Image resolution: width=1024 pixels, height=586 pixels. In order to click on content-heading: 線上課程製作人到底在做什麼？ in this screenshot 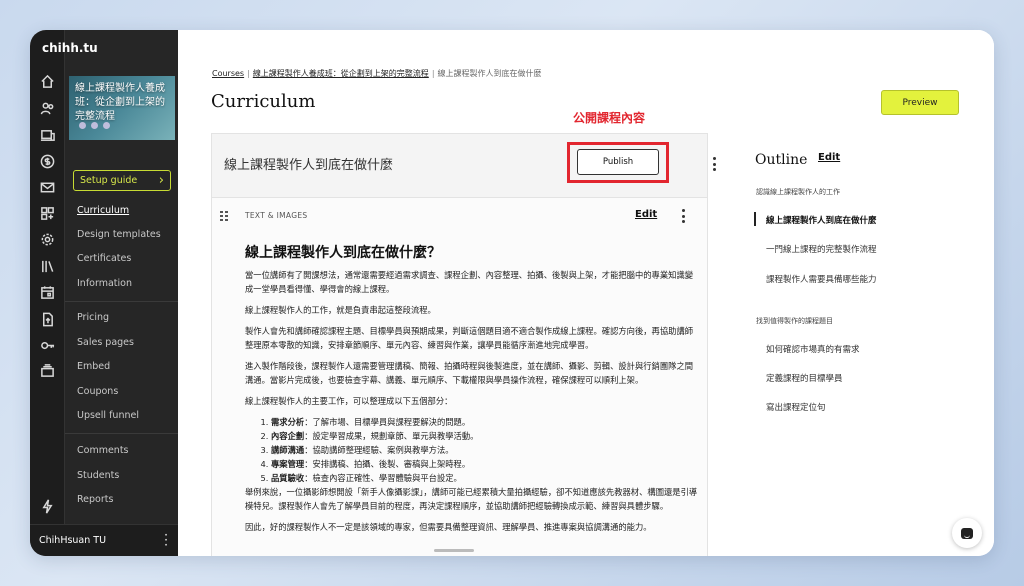, I will do `click(343, 253)`.